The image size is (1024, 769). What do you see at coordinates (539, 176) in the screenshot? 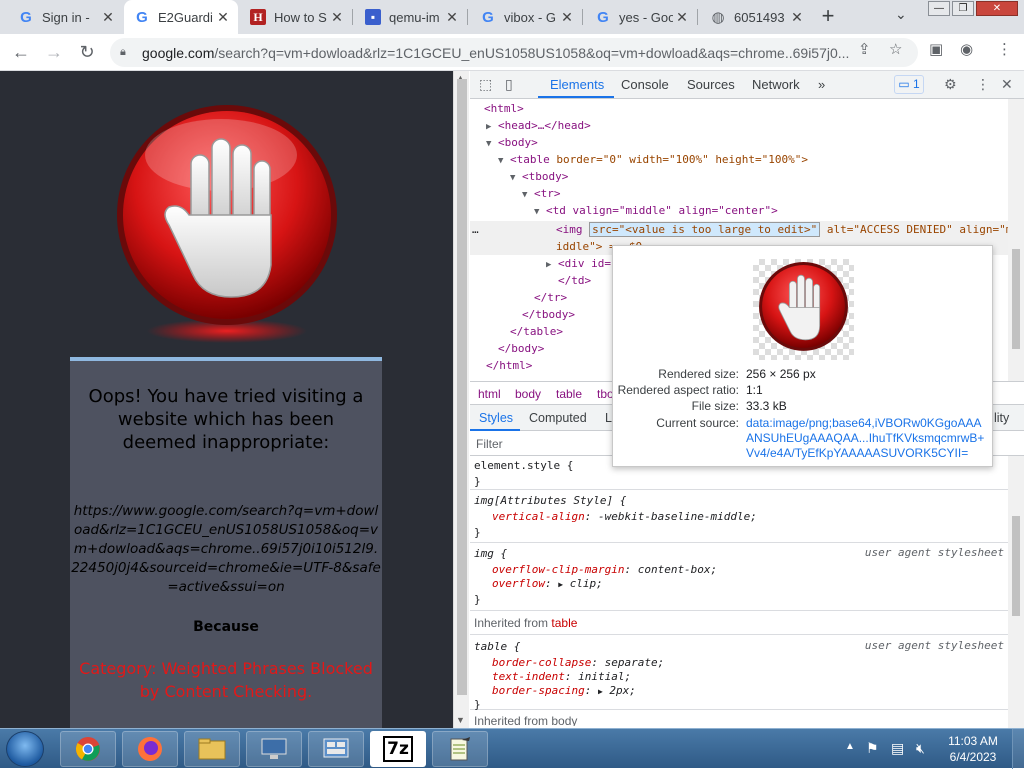
I see `dom-node: ▼ <tbody>` at bounding box center [539, 176].